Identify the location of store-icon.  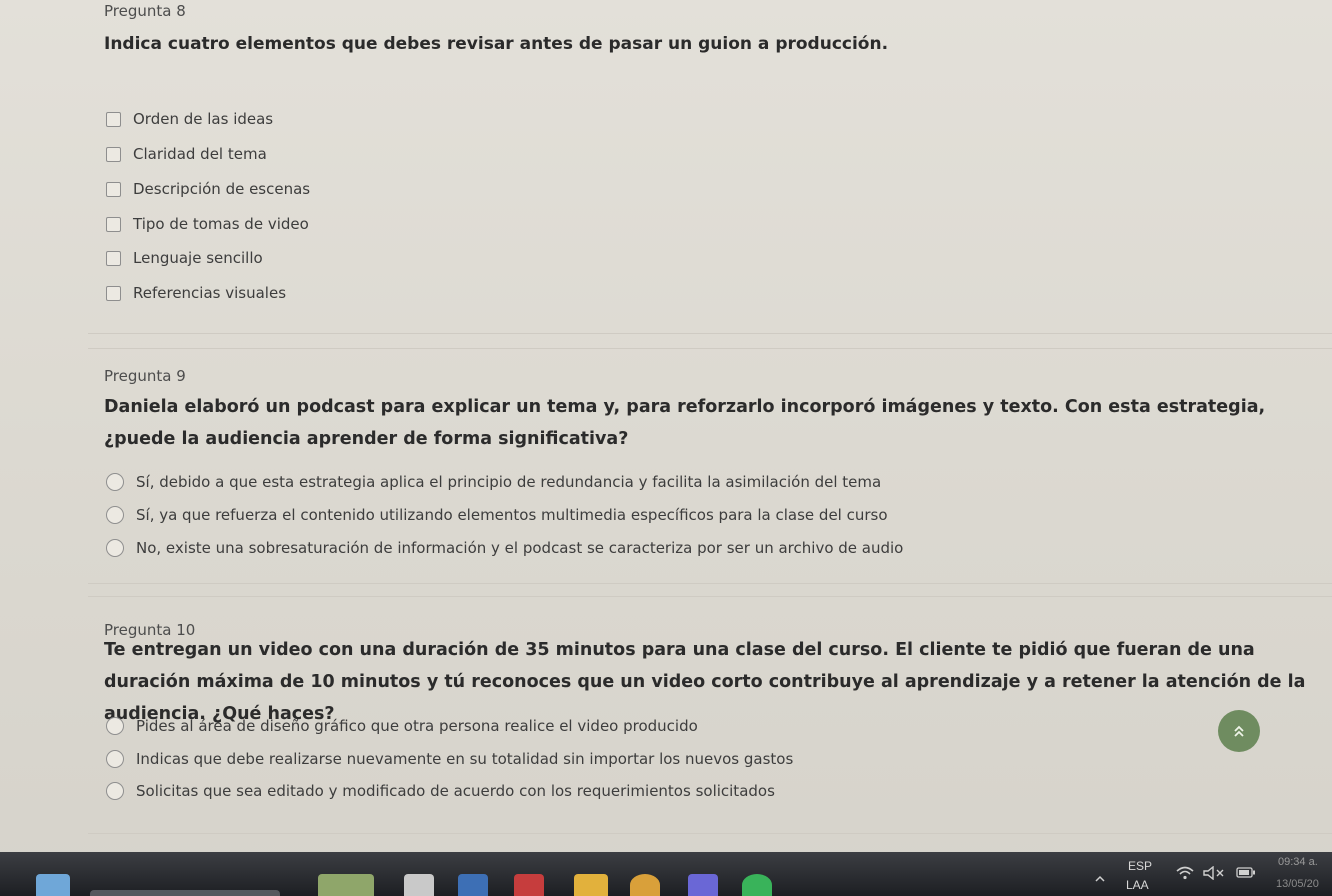
(473, 885).